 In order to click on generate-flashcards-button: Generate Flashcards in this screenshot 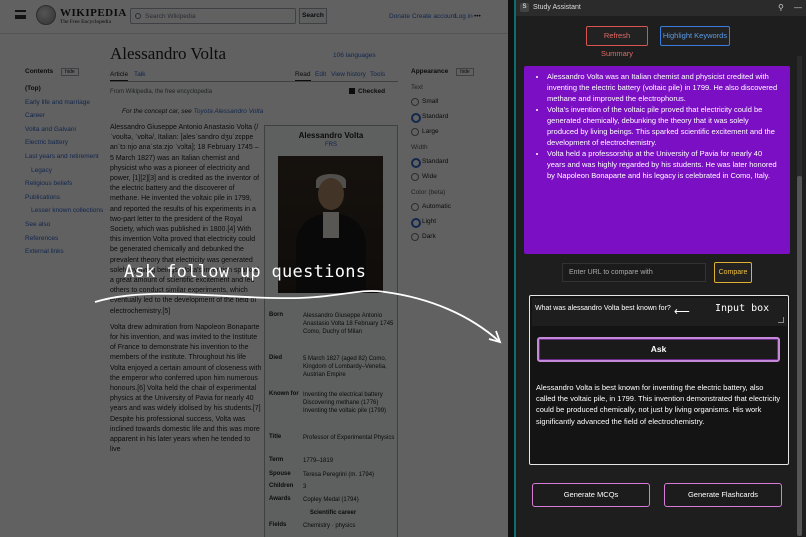, I will do `click(723, 495)`.